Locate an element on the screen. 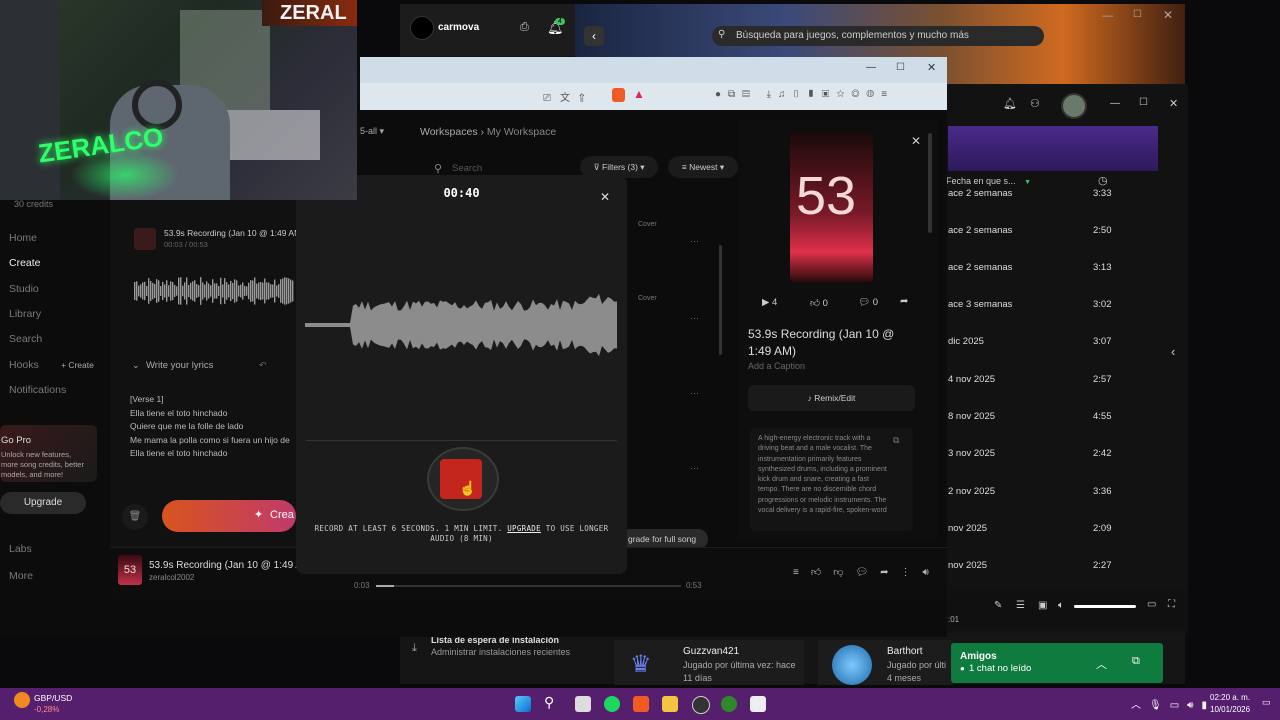 Image resolution: width=1280 pixels, height=720 pixels. network-icon: ▭ is located at coordinates (1178, 705).